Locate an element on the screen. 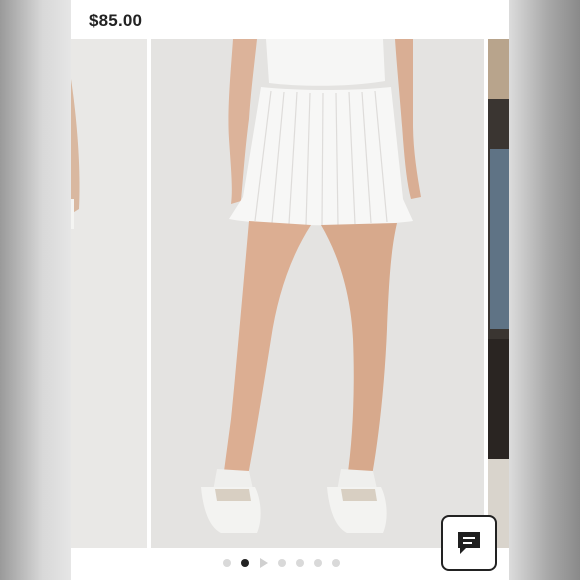 The height and width of the screenshot is (580, 580). carousel-indicators is located at coordinates (205, 563).